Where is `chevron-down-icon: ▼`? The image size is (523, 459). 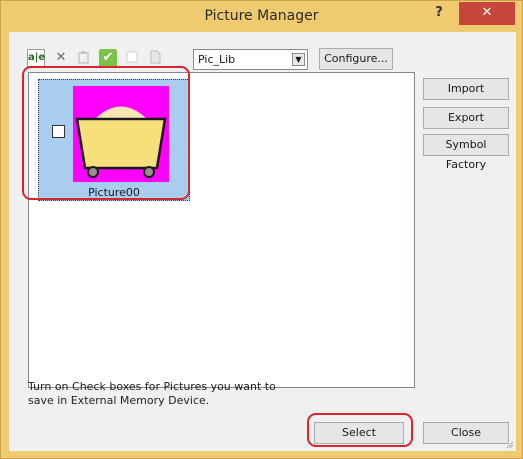
chevron-down-icon: ▼ is located at coordinates (298, 59).